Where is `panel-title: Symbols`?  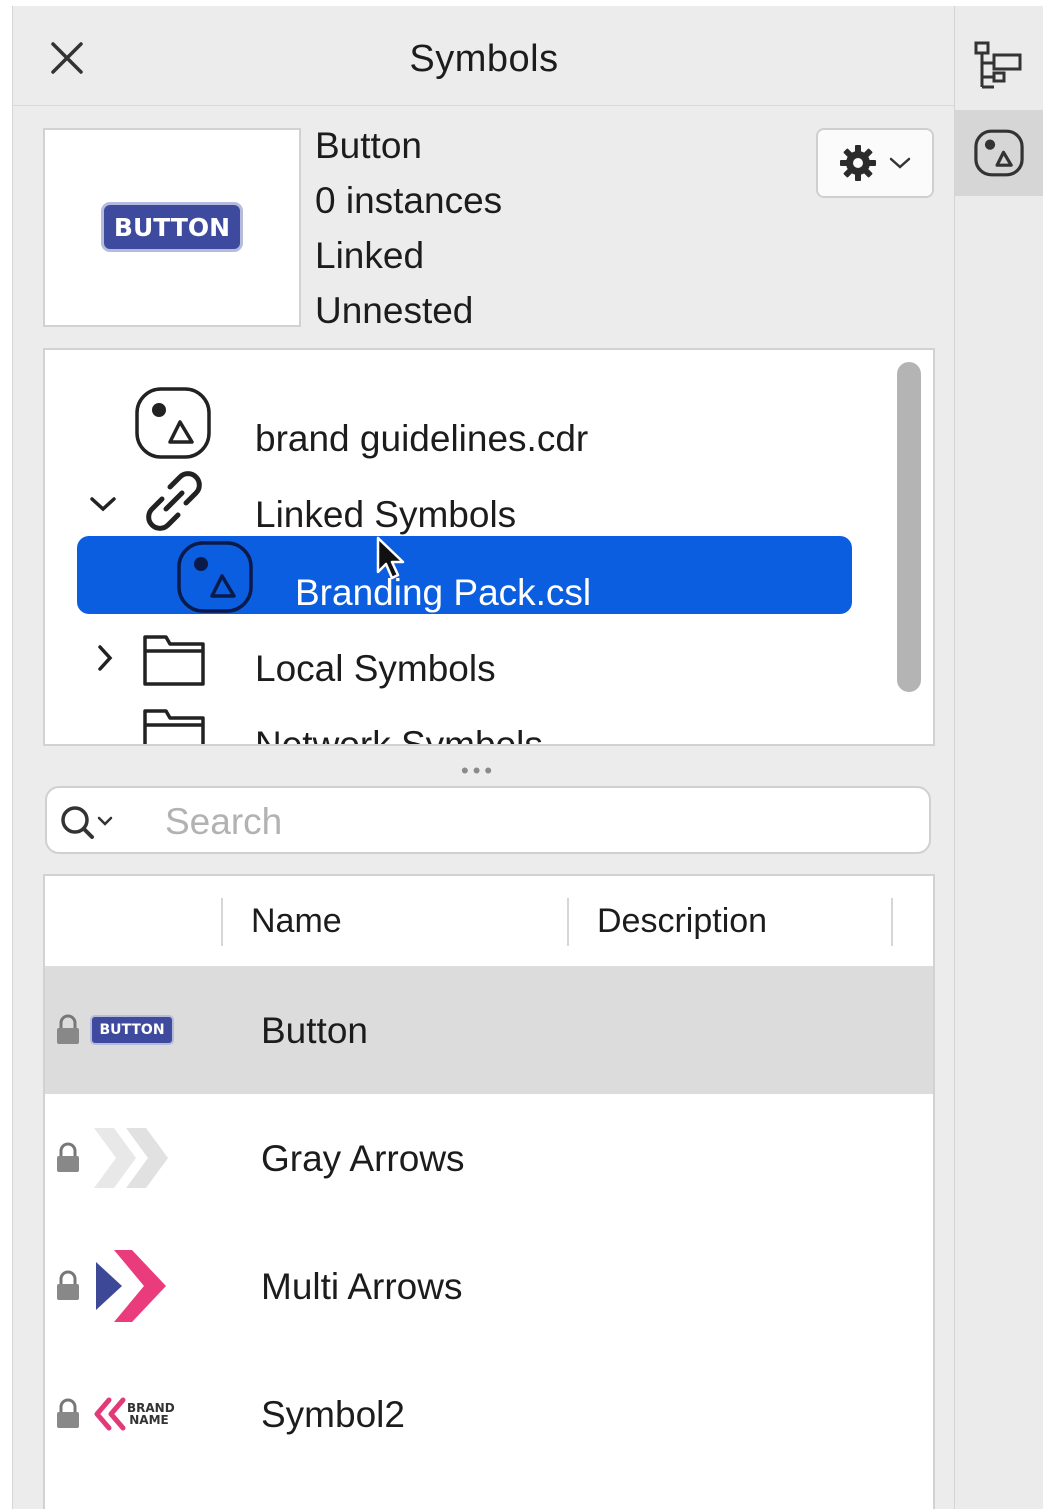 panel-title: Symbols is located at coordinates (484, 59).